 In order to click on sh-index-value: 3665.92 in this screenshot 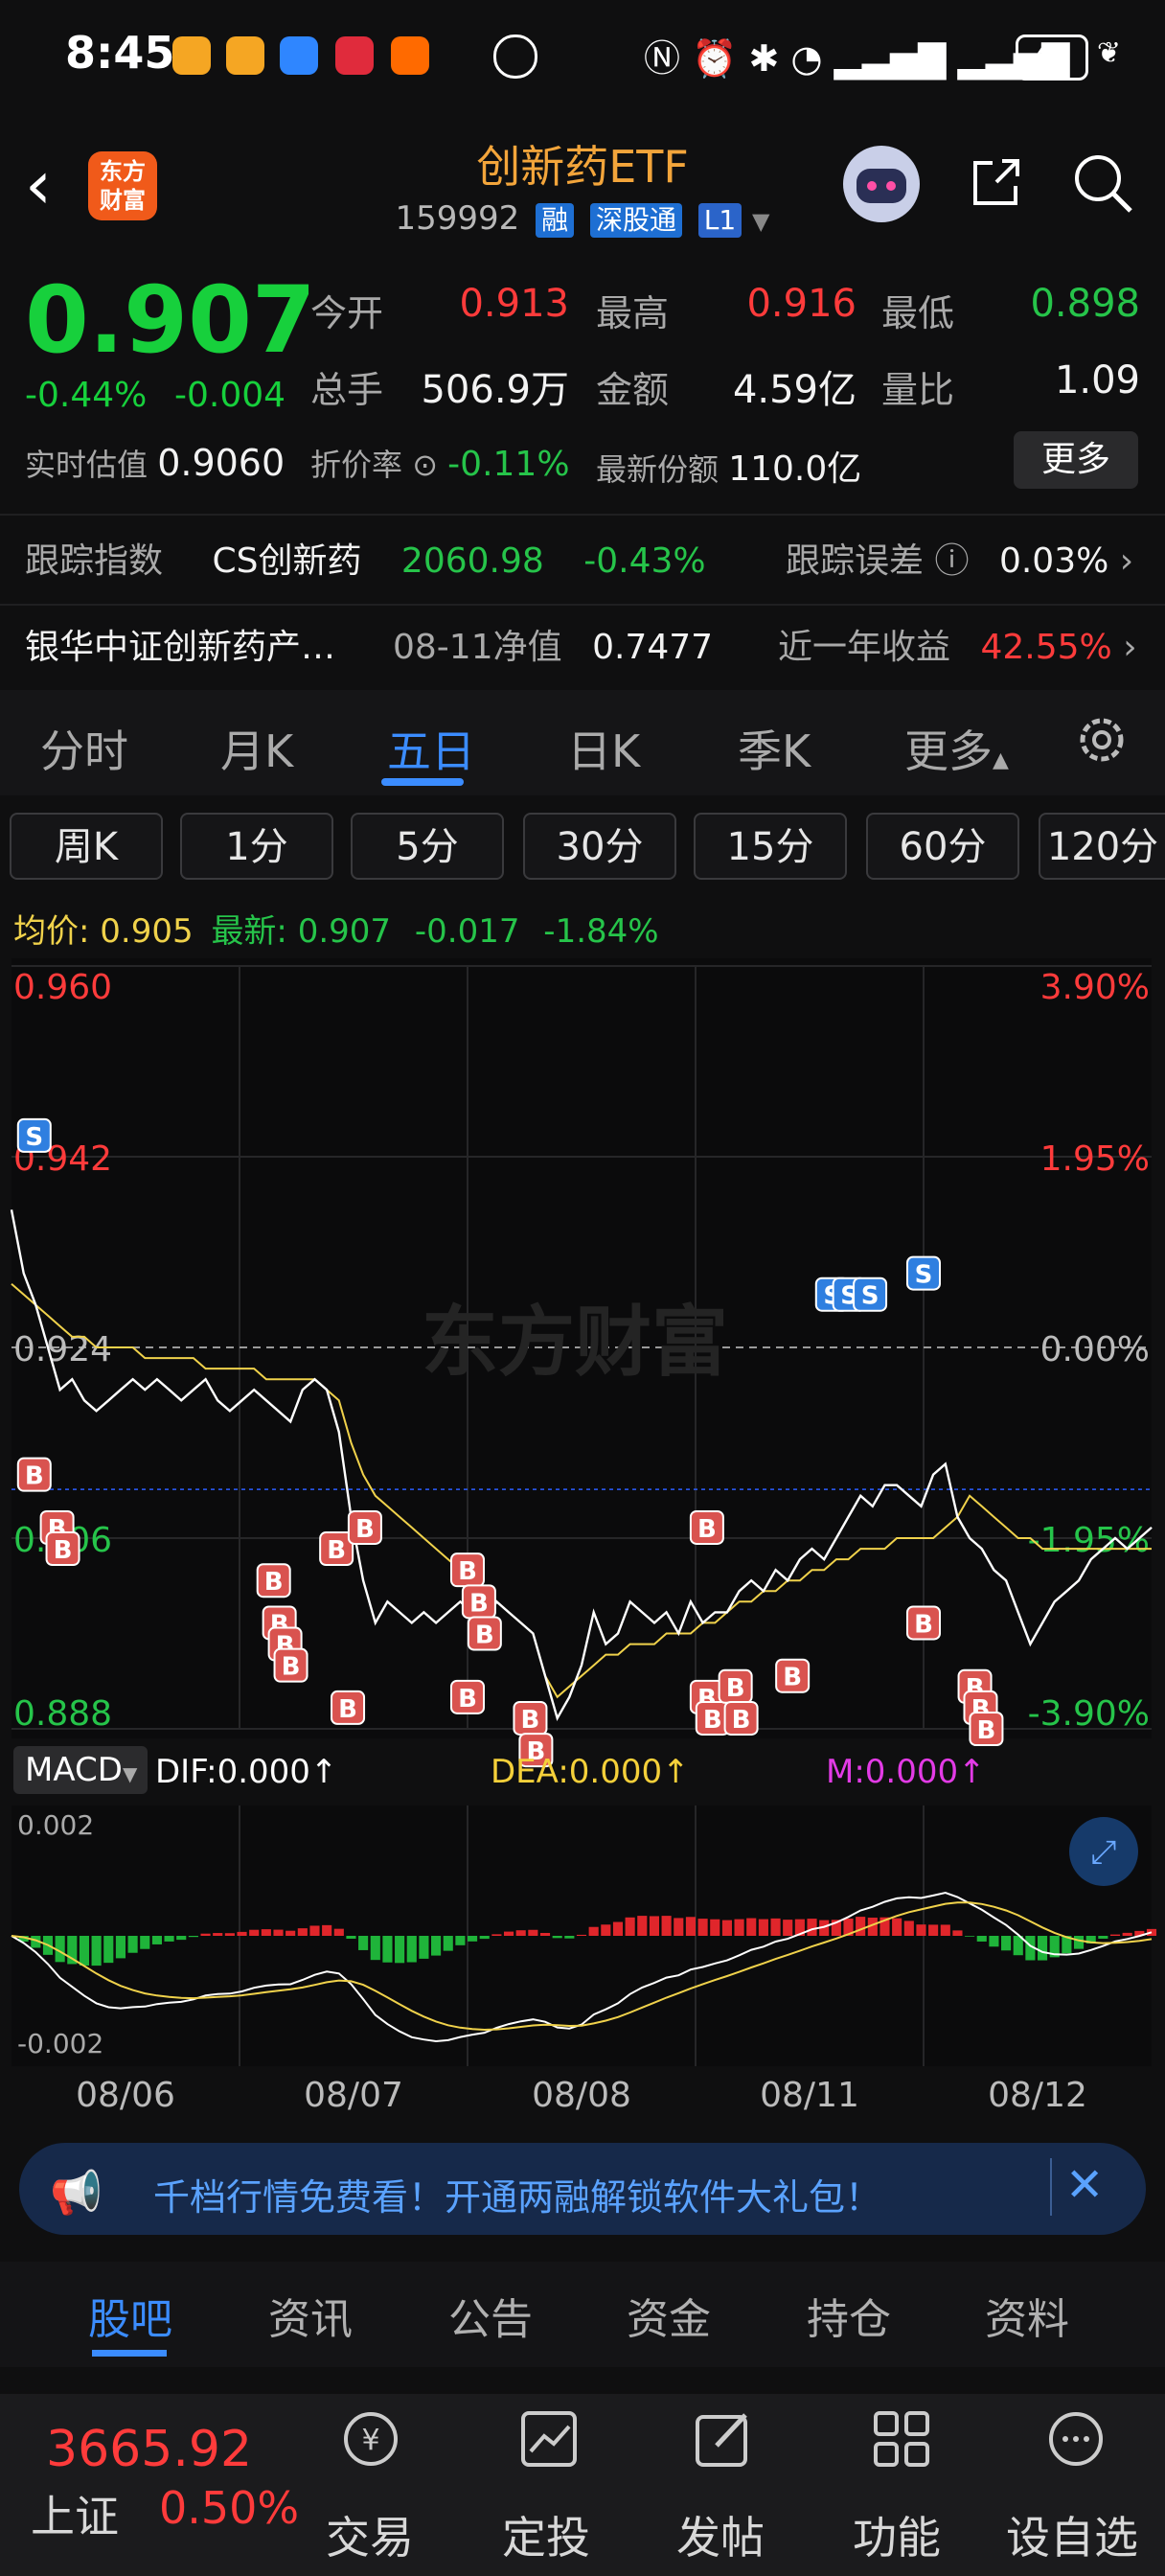, I will do `click(149, 2449)`.